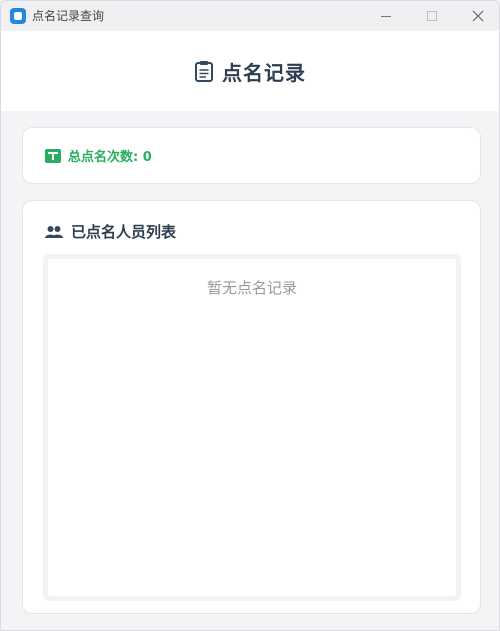 The image size is (500, 631). Describe the element at coordinates (204, 71) in the screenshot. I see `clipboard-icon` at that location.